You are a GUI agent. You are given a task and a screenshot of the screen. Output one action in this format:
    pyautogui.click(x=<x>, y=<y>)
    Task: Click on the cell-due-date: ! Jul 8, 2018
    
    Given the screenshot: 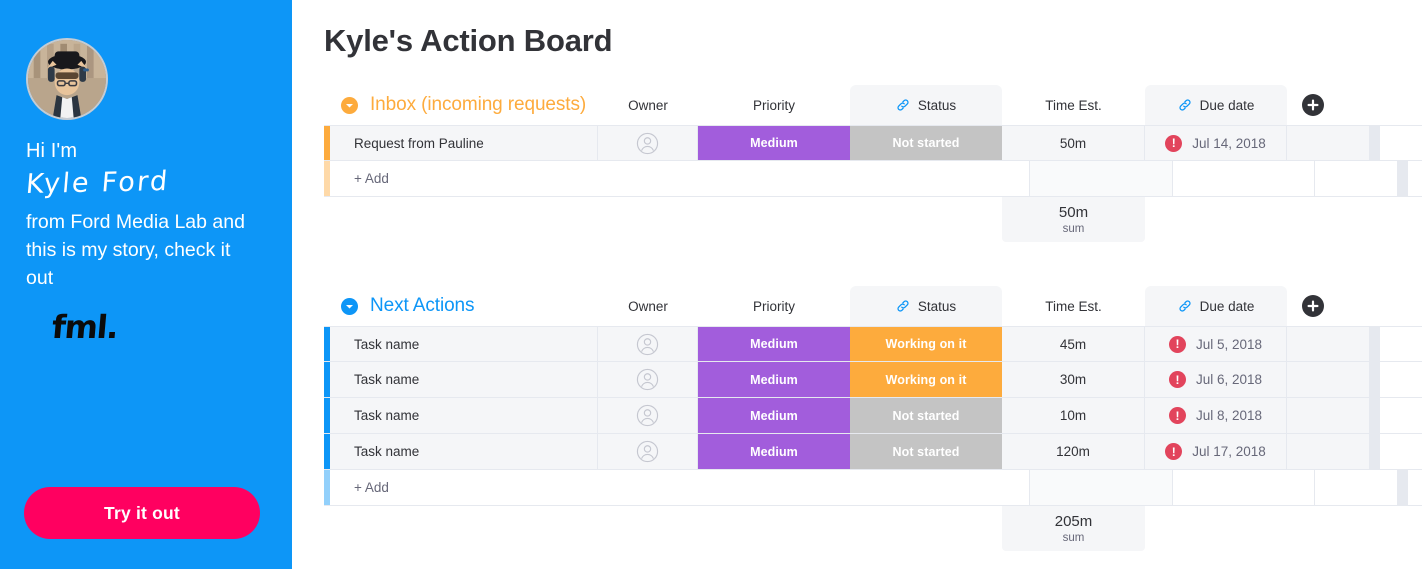 What is the action you would take?
    pyautogui.click(x=1216, y=415)
    